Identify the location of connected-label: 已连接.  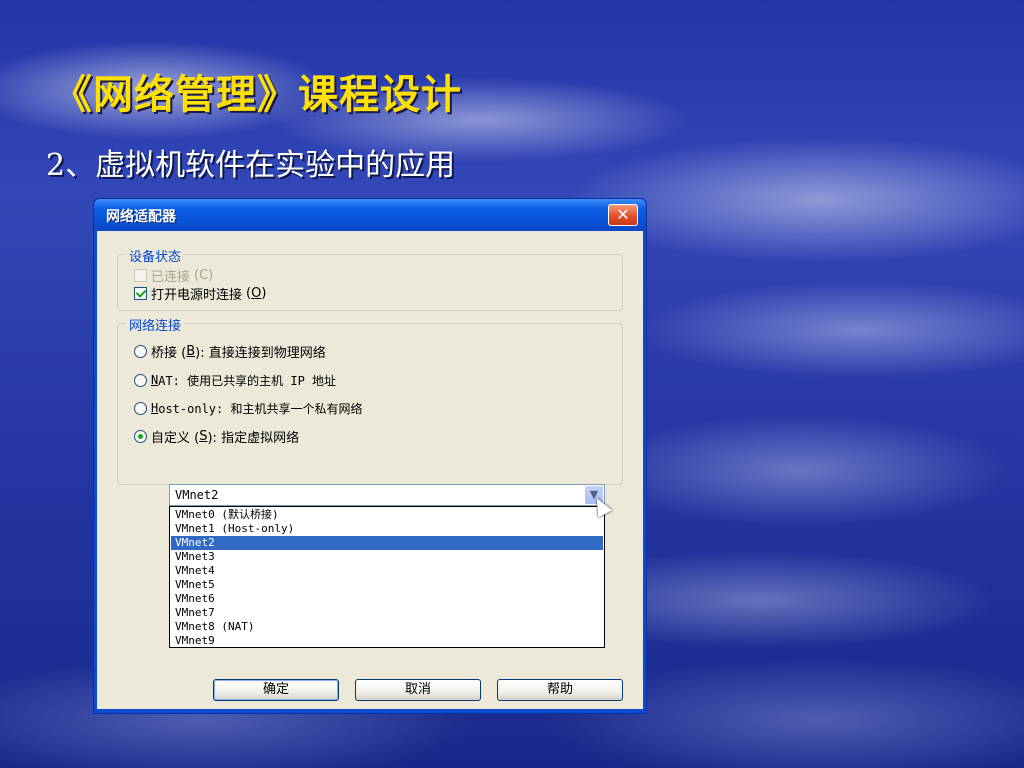
(171, 277).